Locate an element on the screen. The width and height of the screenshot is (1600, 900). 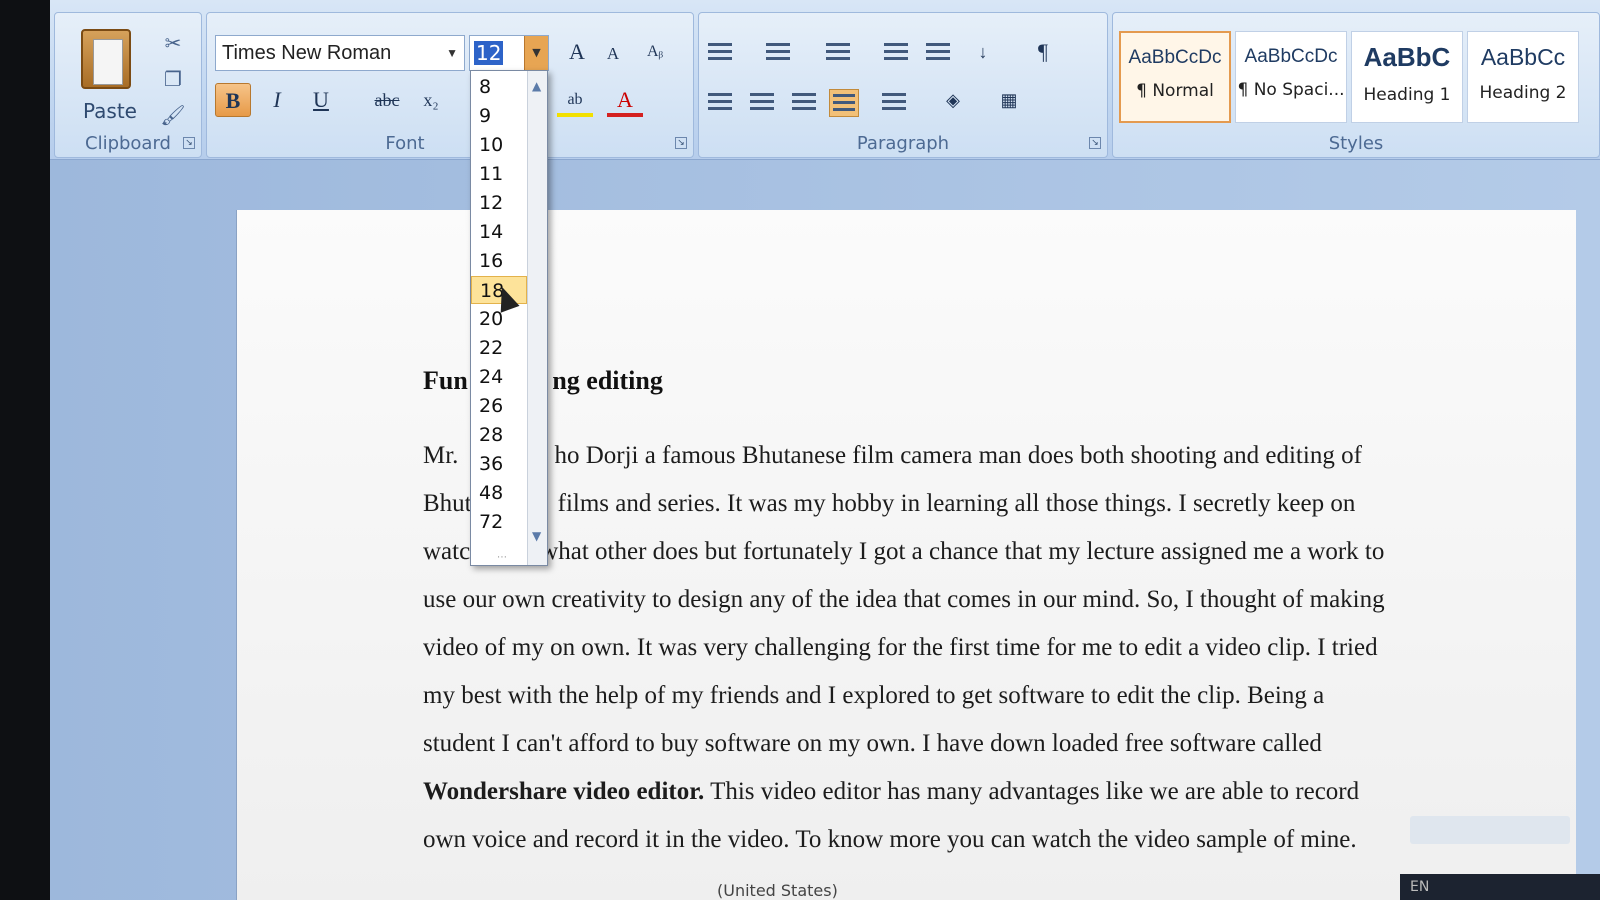
font-size-option: 12 is located at coordinates (499, 203).